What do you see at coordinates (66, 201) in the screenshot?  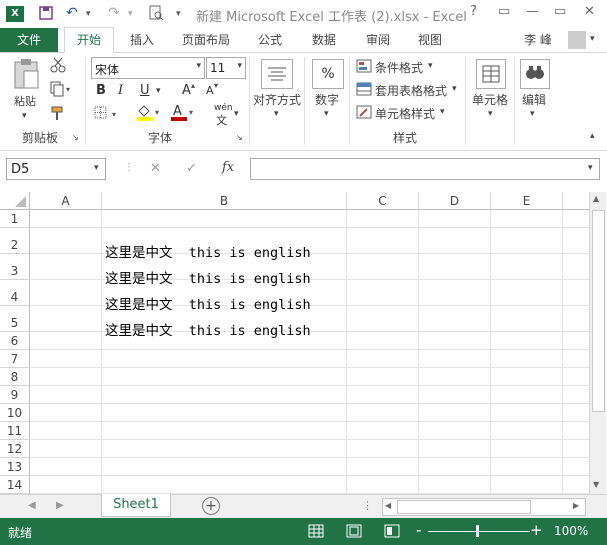 I see `column-header-a: A` at bounding box center [66, 201].